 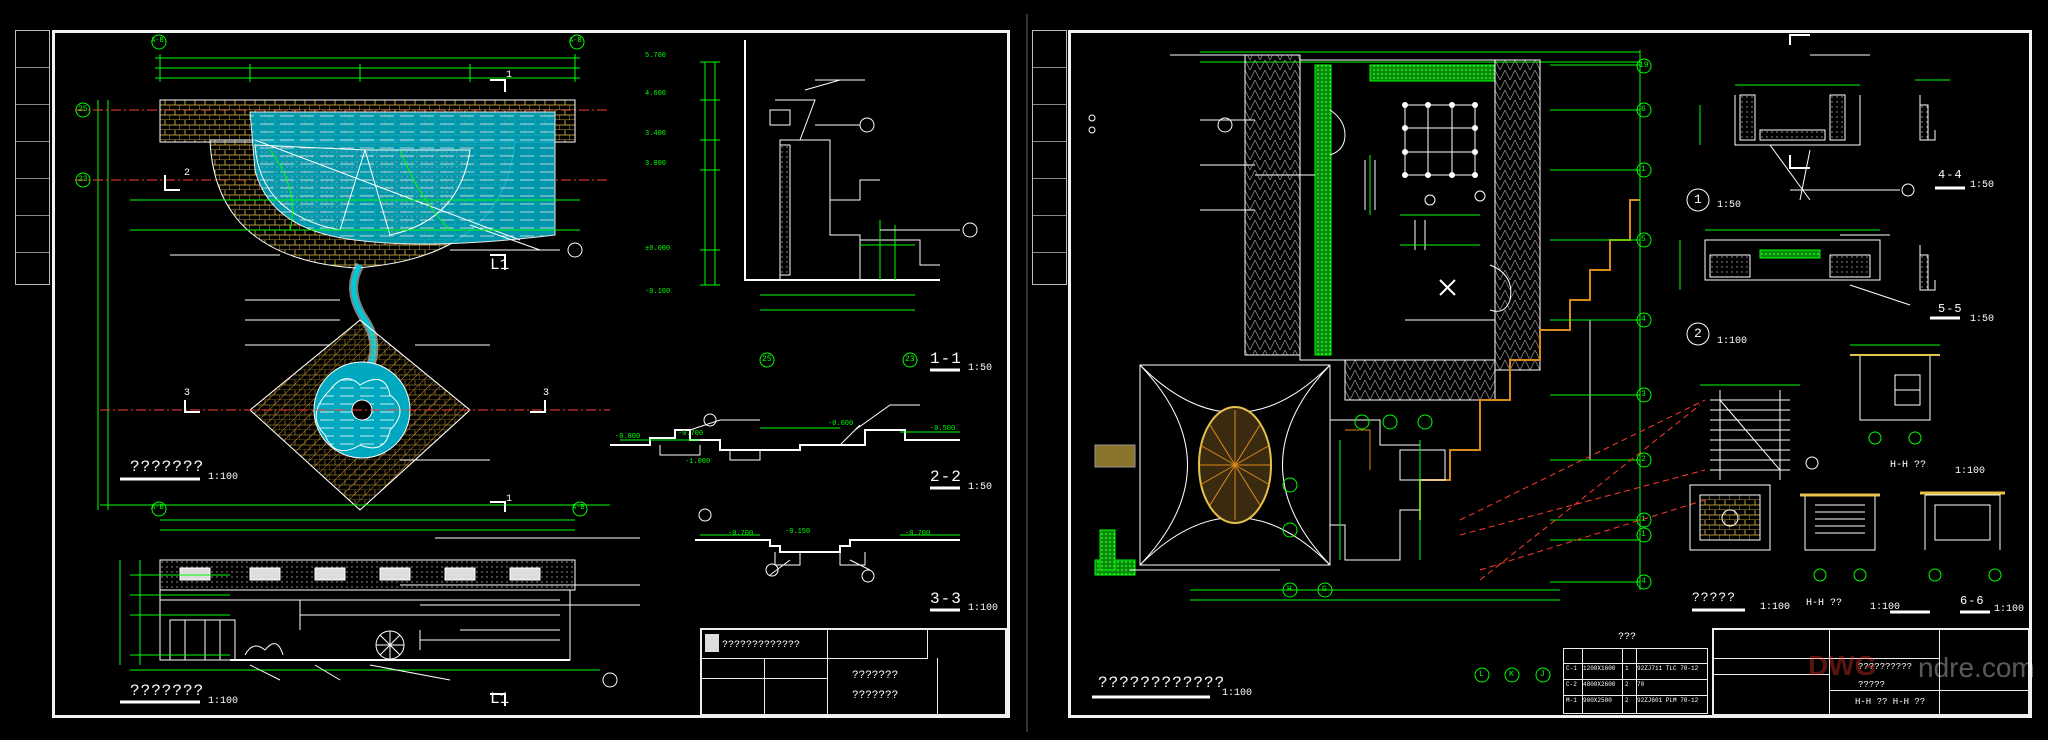 What do you see at coordinates (1627, 668) in the screenshot?
I see `schedule-row-1-qty: 1` at bounding box center [1627, 668].